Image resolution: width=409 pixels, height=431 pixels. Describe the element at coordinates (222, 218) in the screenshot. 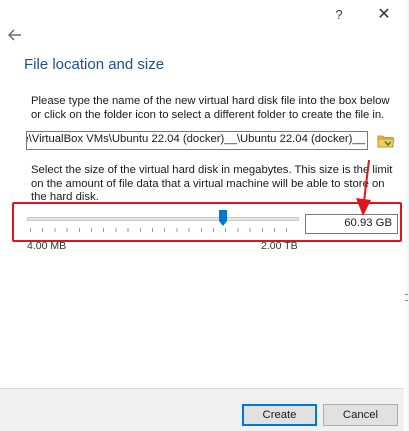

I see `disk-size-slider-handle` at that location.